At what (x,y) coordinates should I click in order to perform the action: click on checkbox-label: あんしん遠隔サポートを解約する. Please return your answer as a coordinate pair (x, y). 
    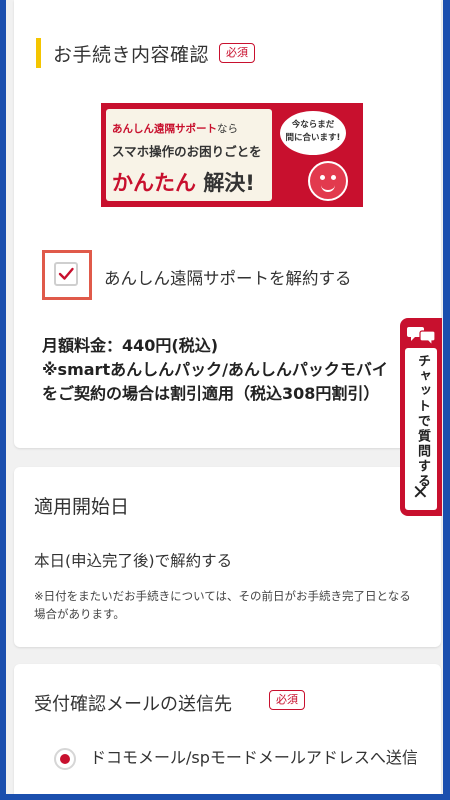
    Looking at the image, I should click on (228, 277).